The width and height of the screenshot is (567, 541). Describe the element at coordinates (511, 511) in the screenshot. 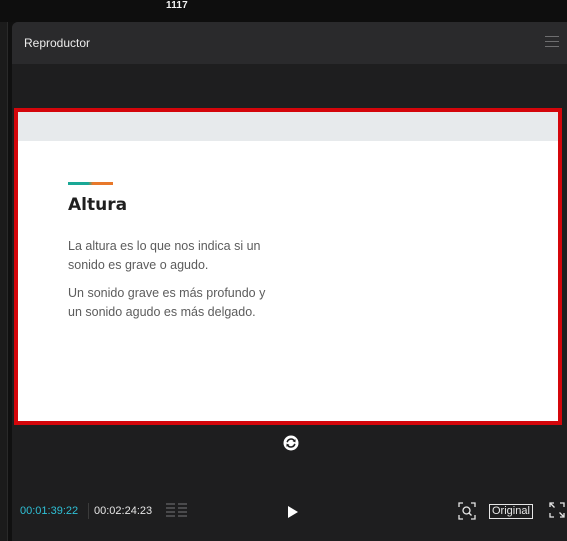

I see `original-size-button: Original` at that location.